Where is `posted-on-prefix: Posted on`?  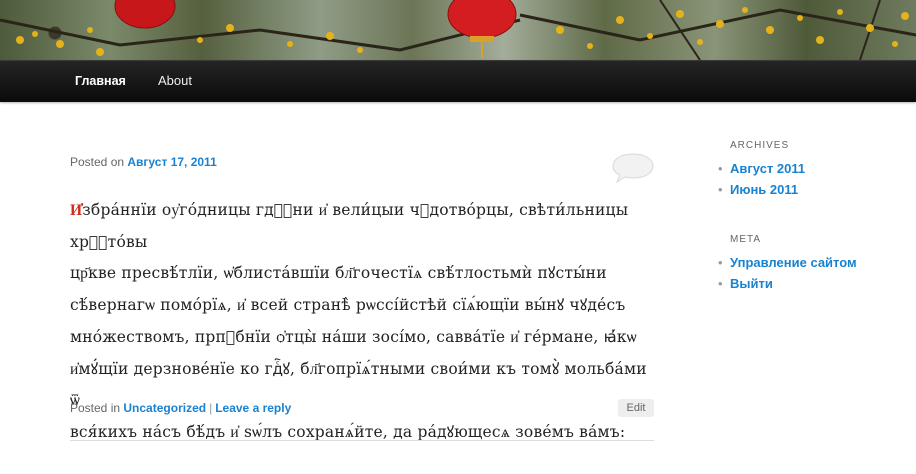
posted-on-prefix: Posted on is located at coordinates (97, 162).